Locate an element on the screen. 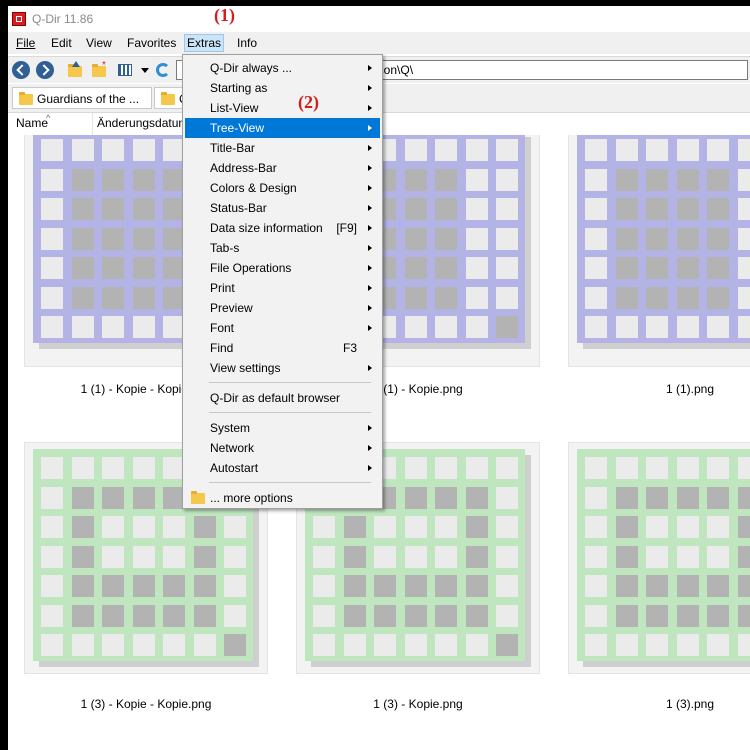 The height and width of the screenshot is (750, 750). menu-item-title-bar: Title-Bar is located at coordinates (282, 148).